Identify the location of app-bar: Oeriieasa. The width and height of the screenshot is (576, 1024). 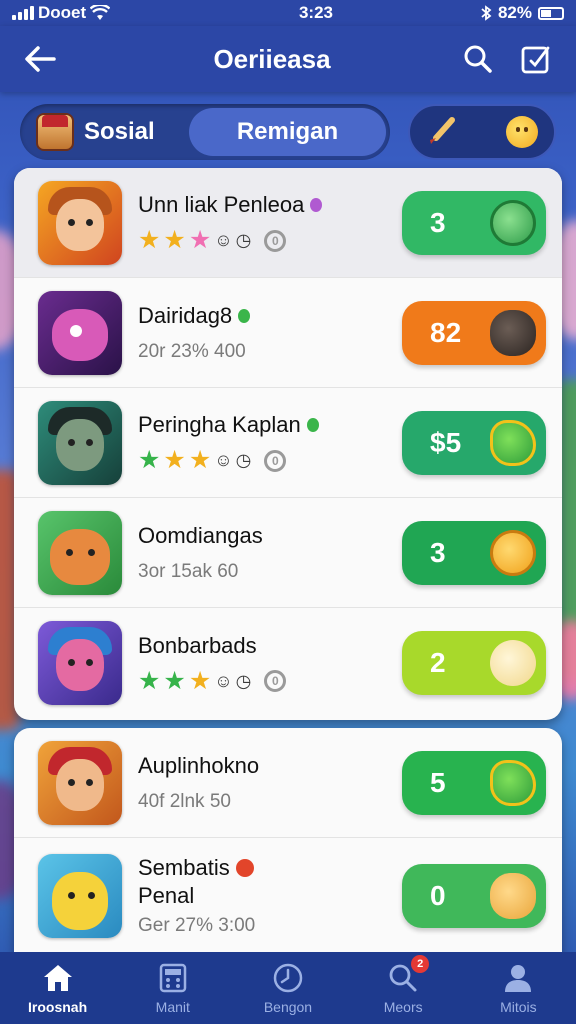
(288, 59).